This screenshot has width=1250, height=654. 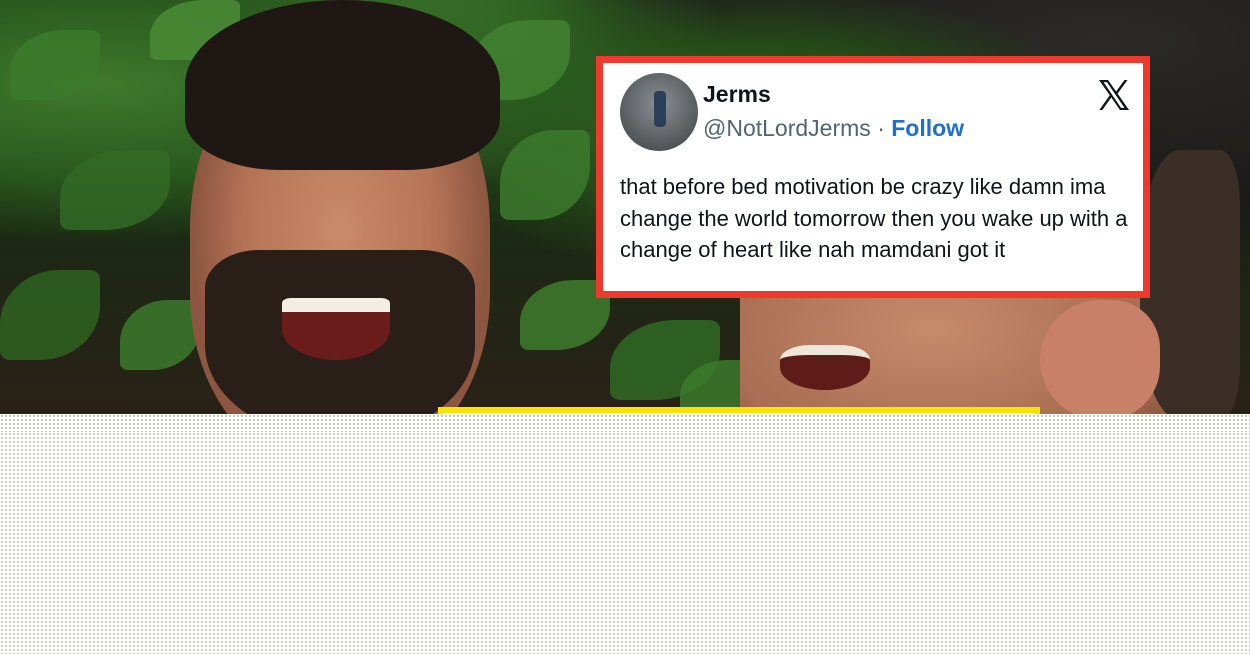 What do you see at coordinates (825, 367) in the screenshot?
I see `man-right-mouth` at bounding box center [825, 367].